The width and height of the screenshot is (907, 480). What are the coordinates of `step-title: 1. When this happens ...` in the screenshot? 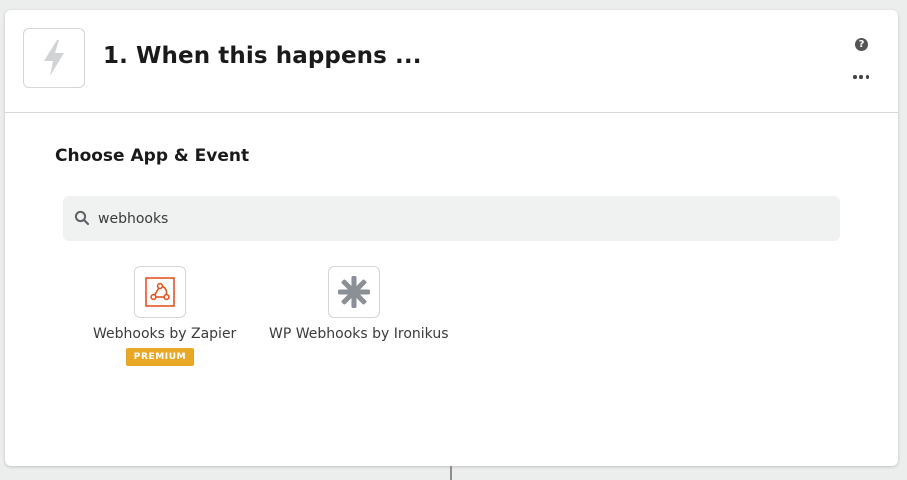 It's located at (262, 56).